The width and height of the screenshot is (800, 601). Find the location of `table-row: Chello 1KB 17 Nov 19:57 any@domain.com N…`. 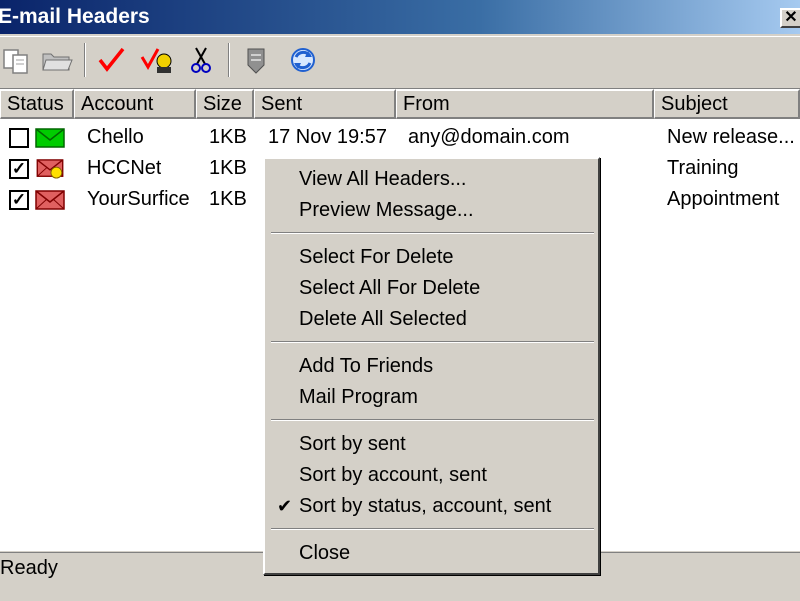

table-row: Chello 1KB 17 Nov 19:57 any@domain.com N… is located at coordinates (400, 137).